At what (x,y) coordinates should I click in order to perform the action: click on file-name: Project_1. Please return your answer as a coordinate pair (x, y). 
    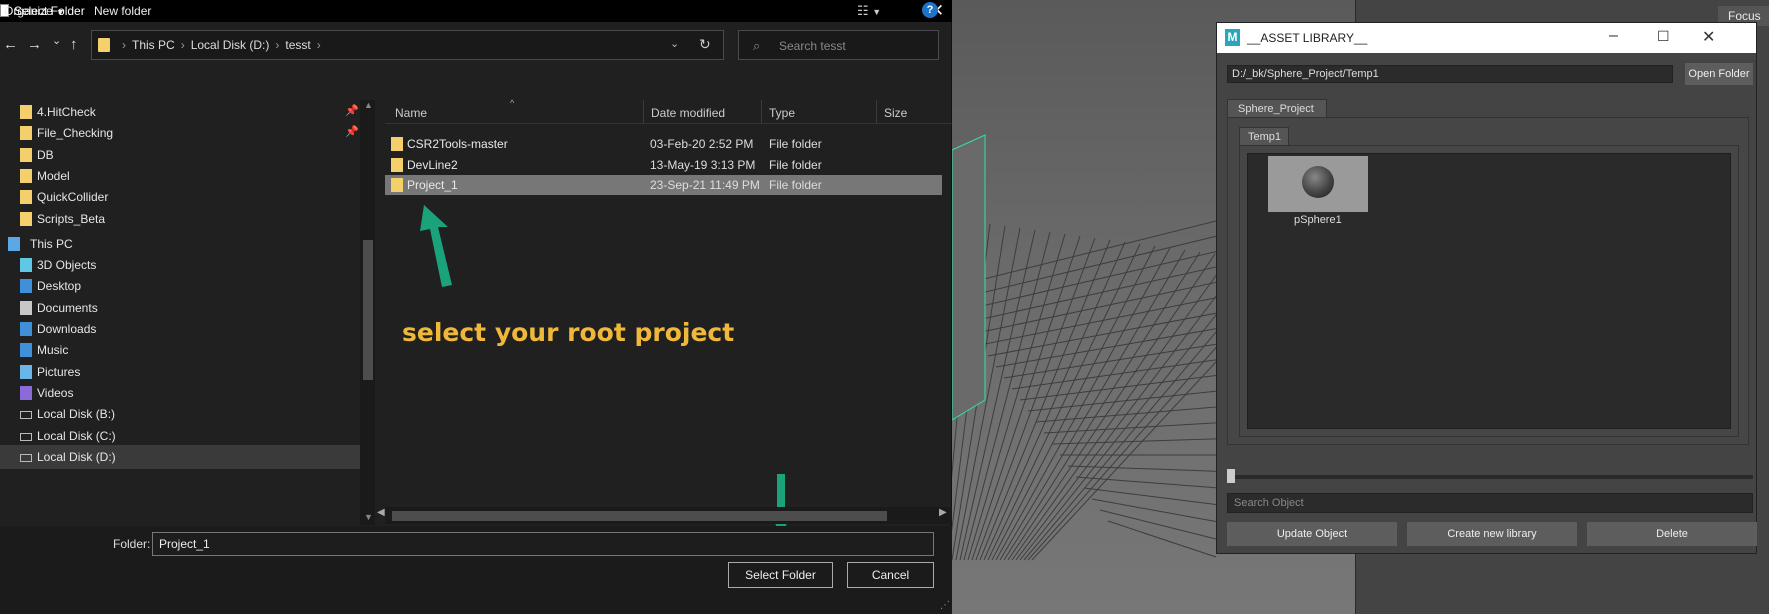
    Looking at the image, I should click on (432, 185).